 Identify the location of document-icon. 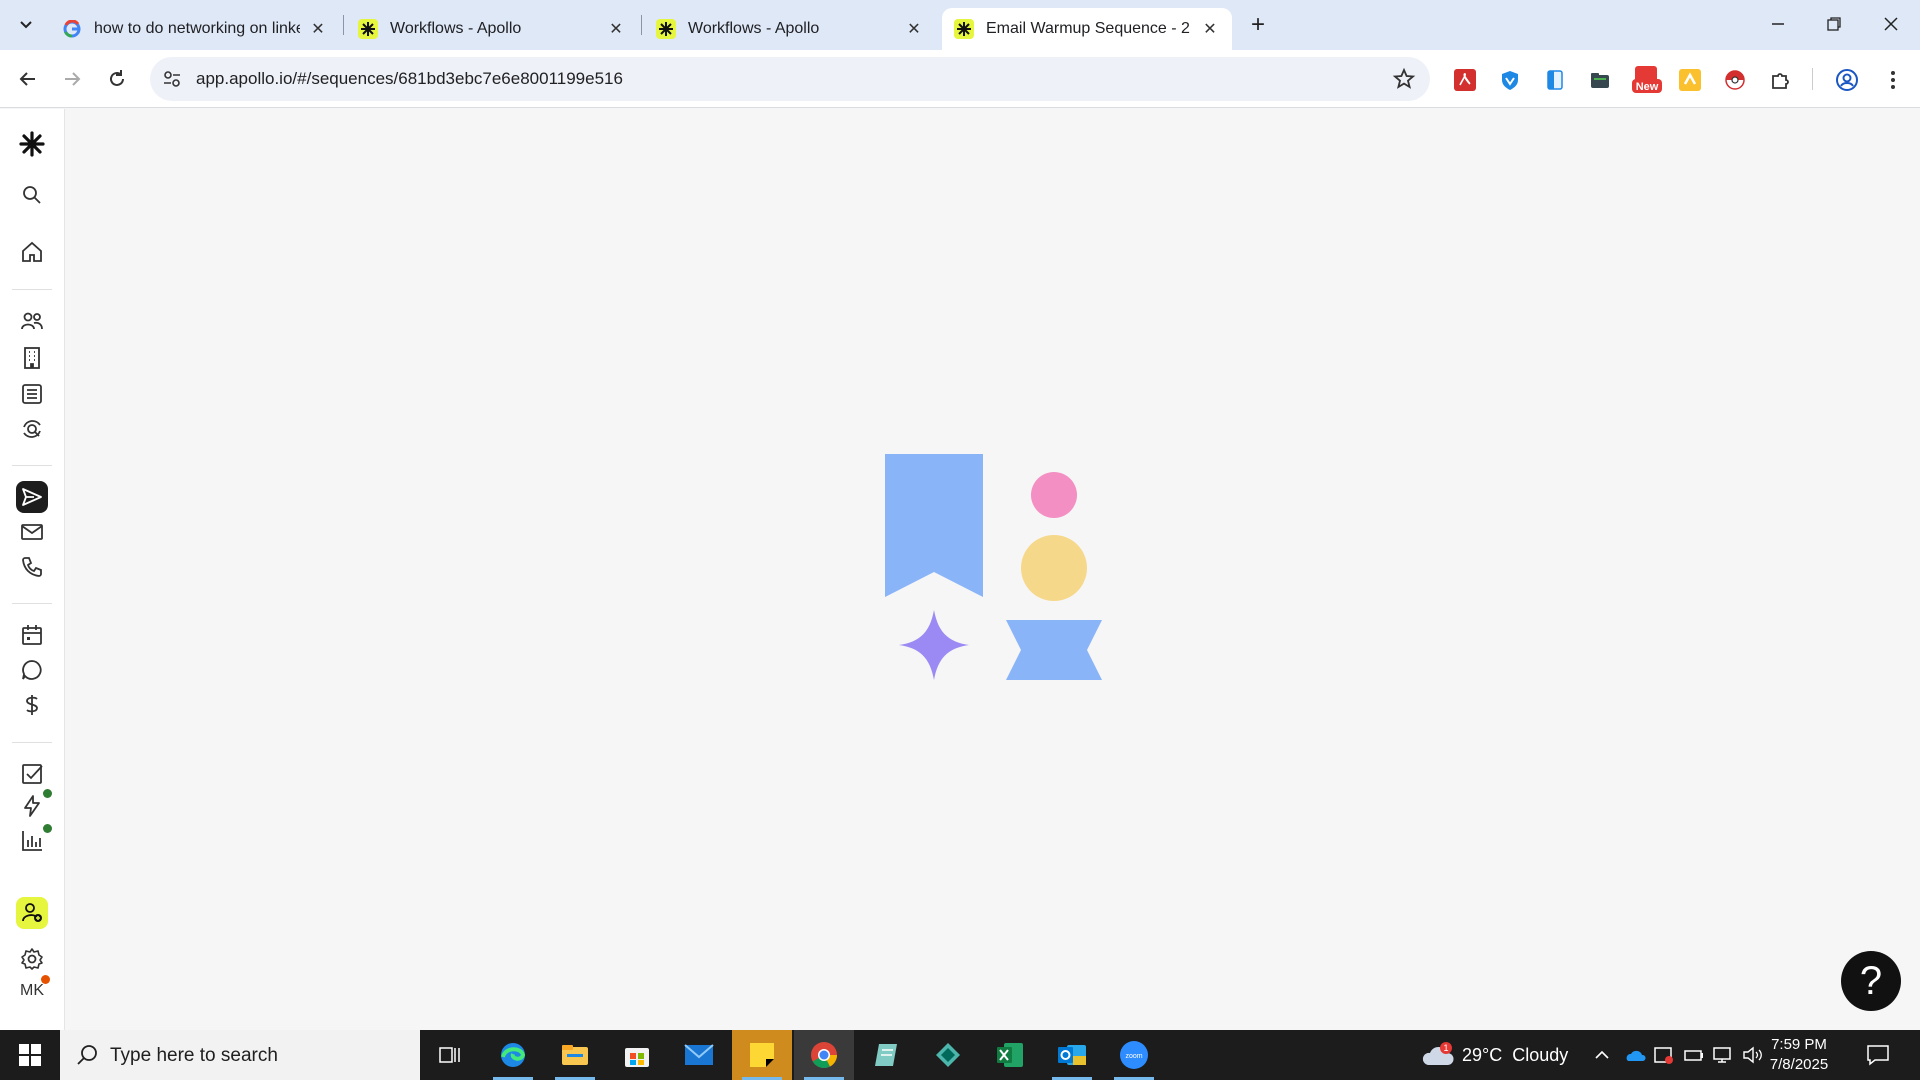
(1555, 80).